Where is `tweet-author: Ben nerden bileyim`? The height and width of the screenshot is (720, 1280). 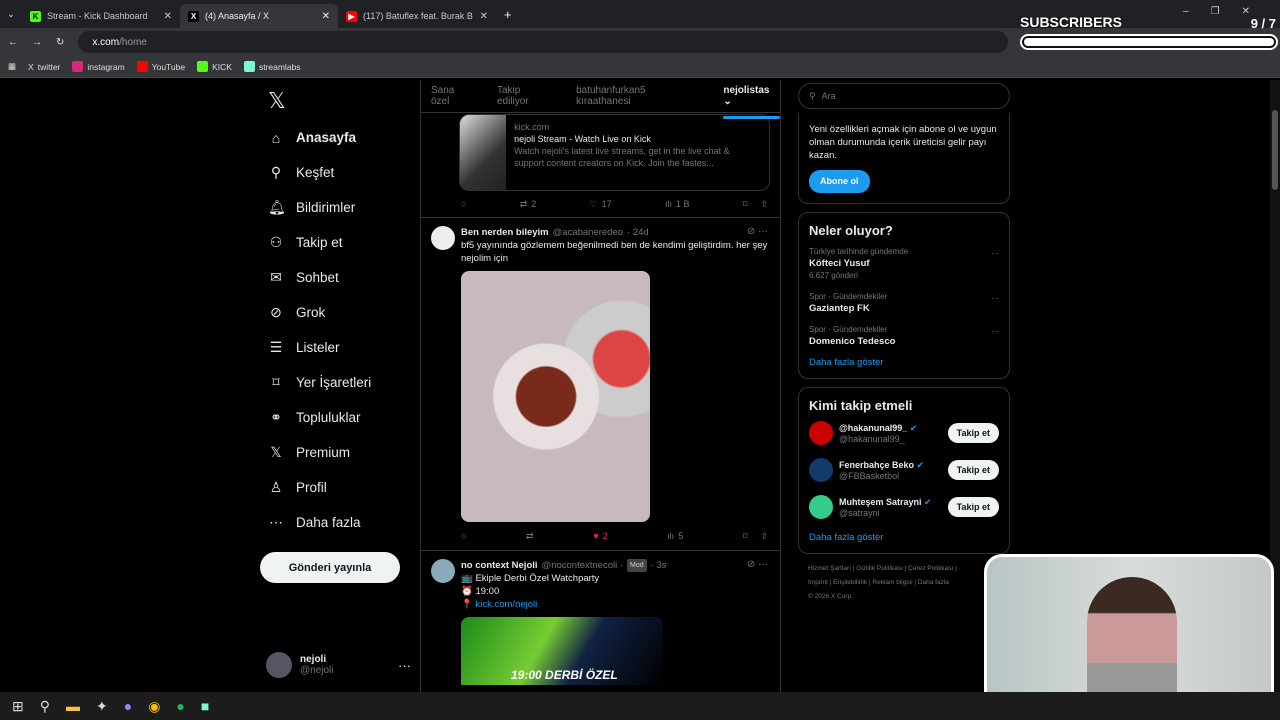 tweet-author: Ben nerden bileyim is located at coordinates (505, 232).